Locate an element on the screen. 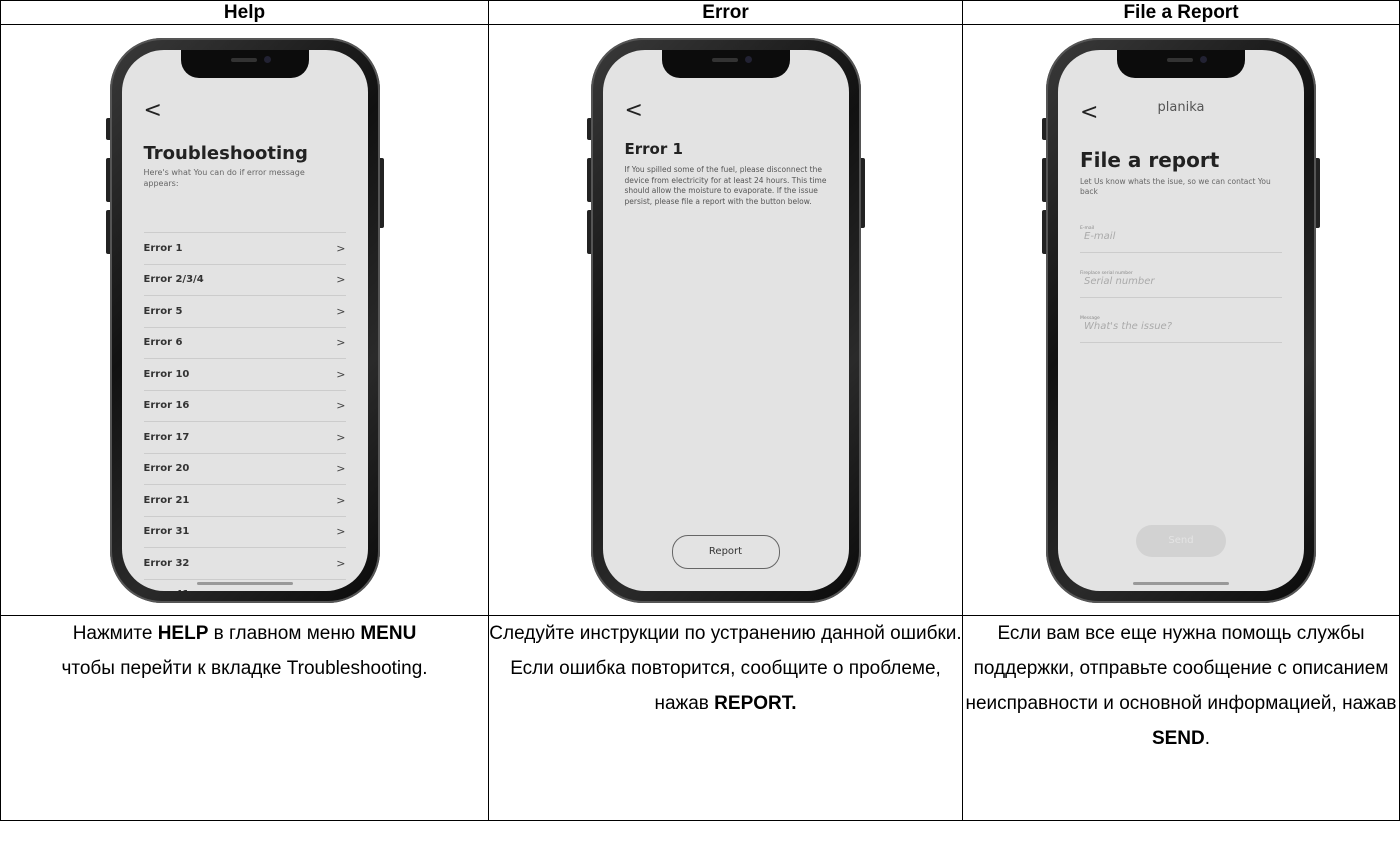 The image size is (1400, 843). error-list-item: Error 1 > is located at coordinates (244, 249).